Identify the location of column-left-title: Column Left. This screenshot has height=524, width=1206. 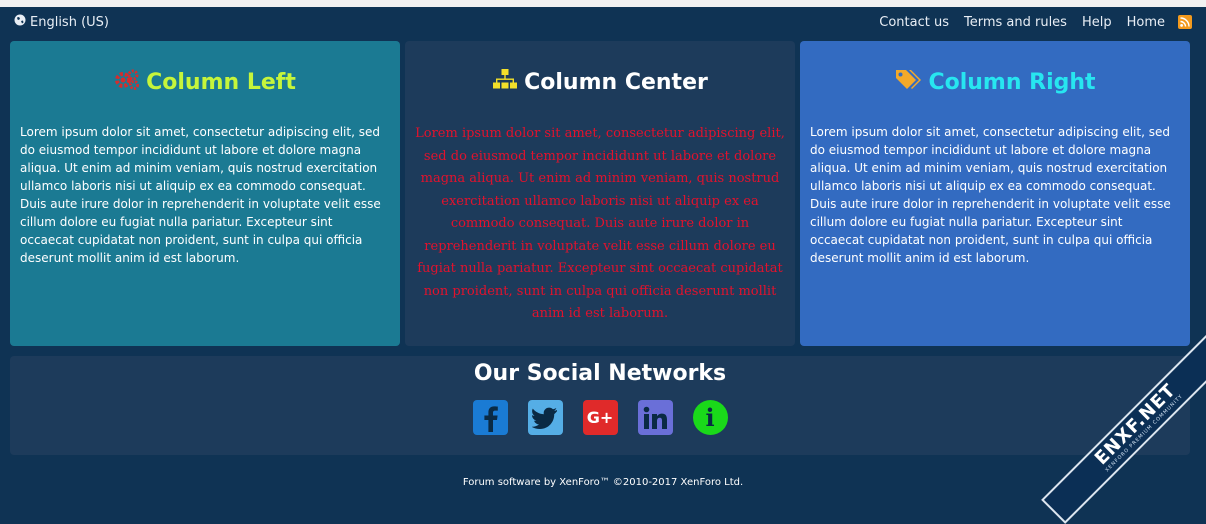
(221, 82).